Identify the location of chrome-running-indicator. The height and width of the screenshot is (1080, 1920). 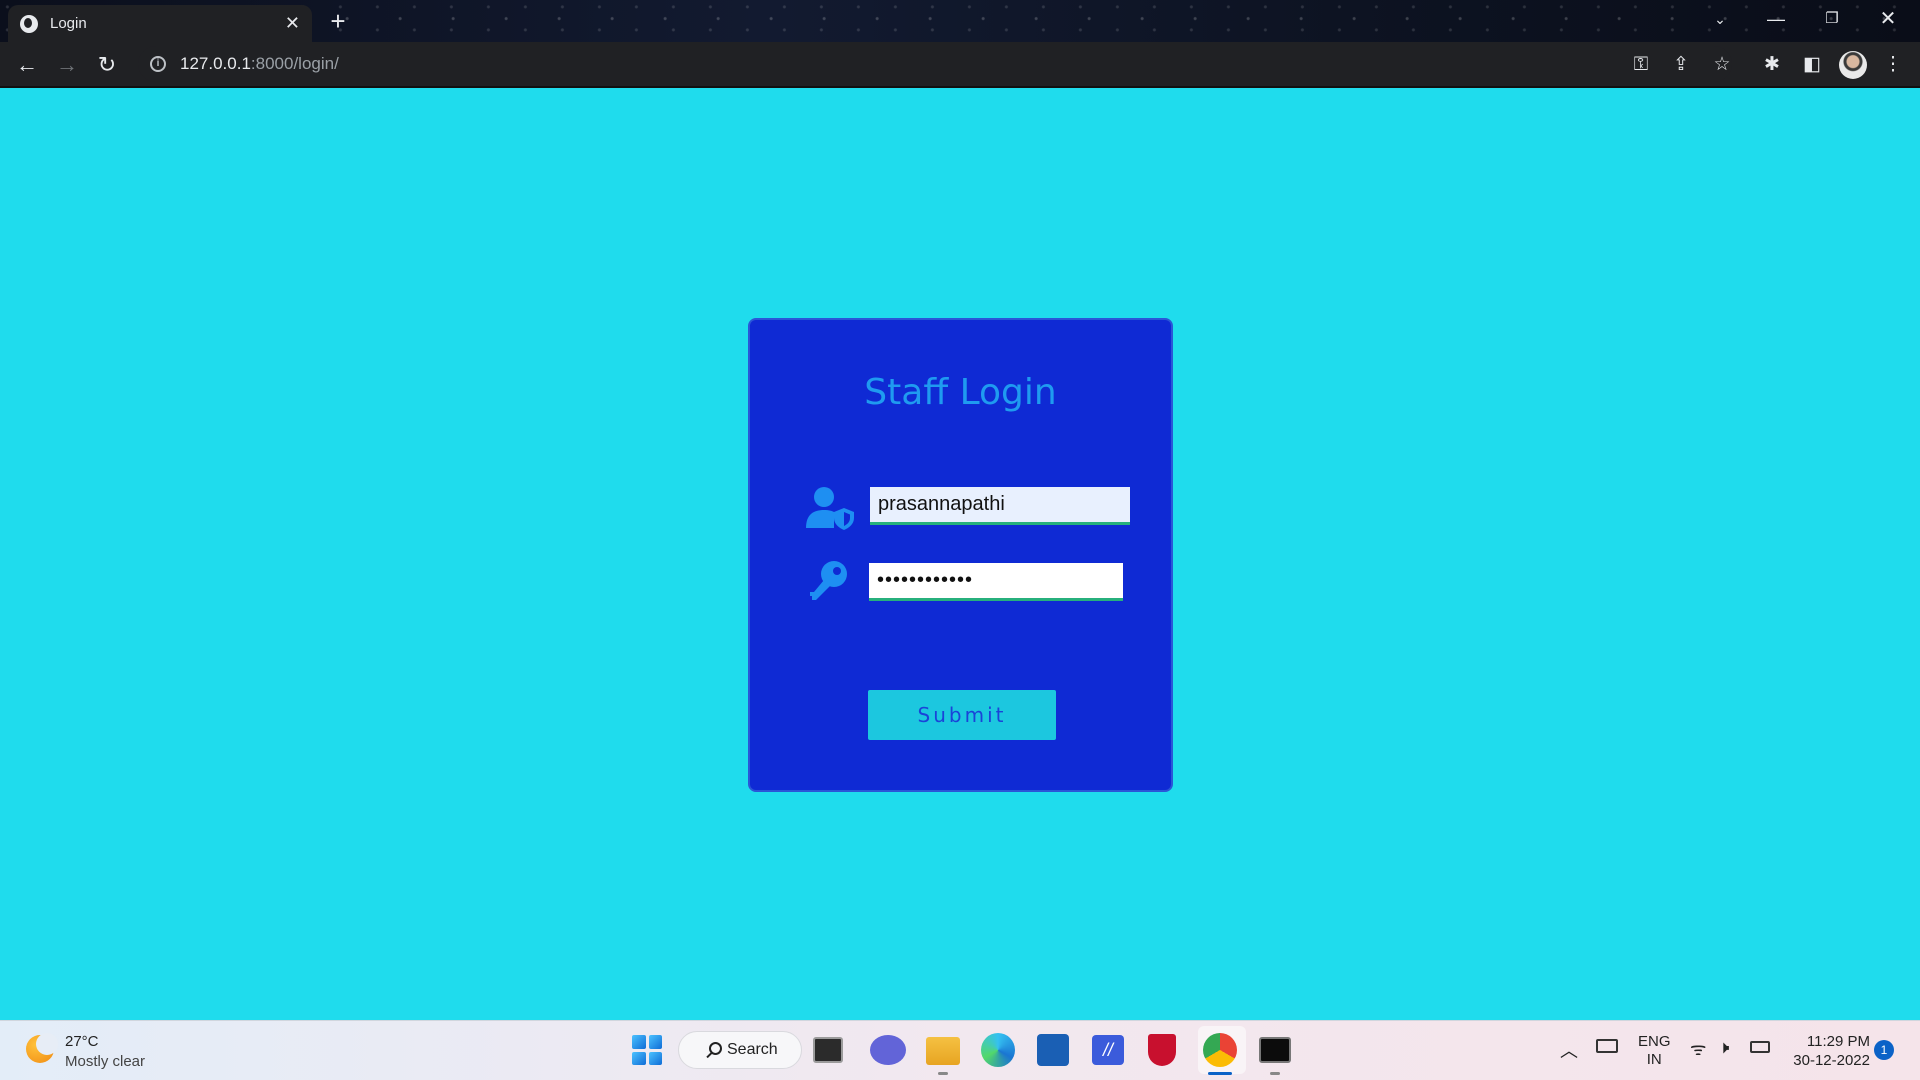
(1220, 1073).